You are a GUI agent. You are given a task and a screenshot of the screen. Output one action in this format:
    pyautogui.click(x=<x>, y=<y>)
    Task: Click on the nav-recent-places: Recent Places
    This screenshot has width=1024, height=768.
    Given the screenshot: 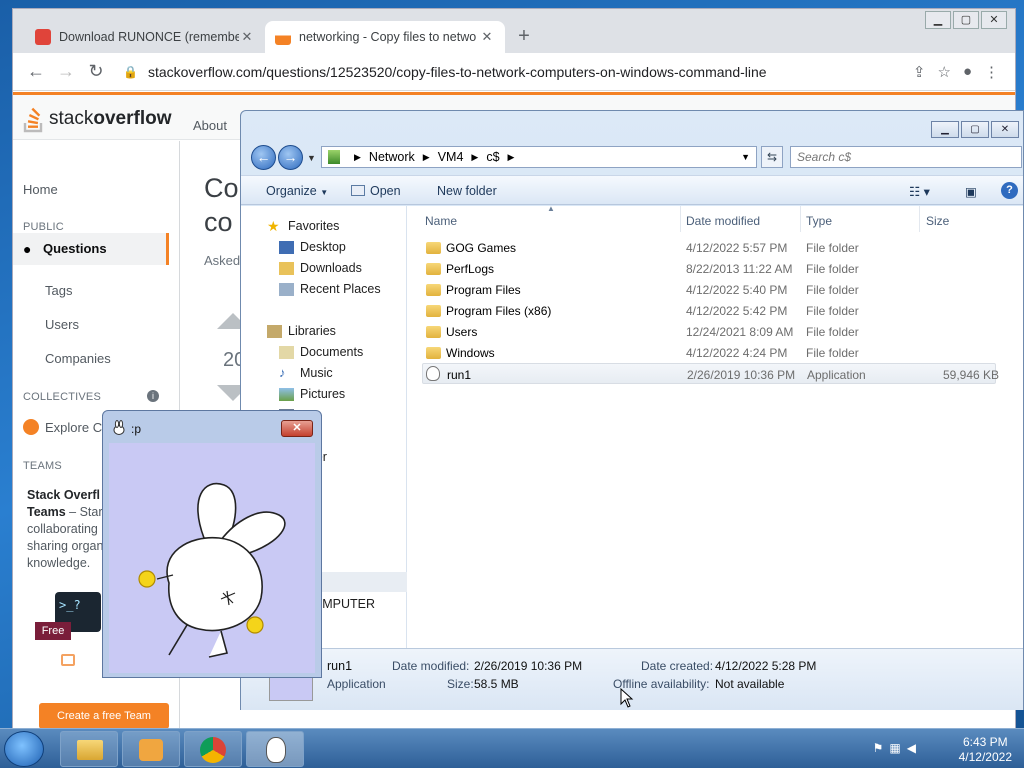 What is the action you would take?
    pyautogui.click(x=330, y=289)
    